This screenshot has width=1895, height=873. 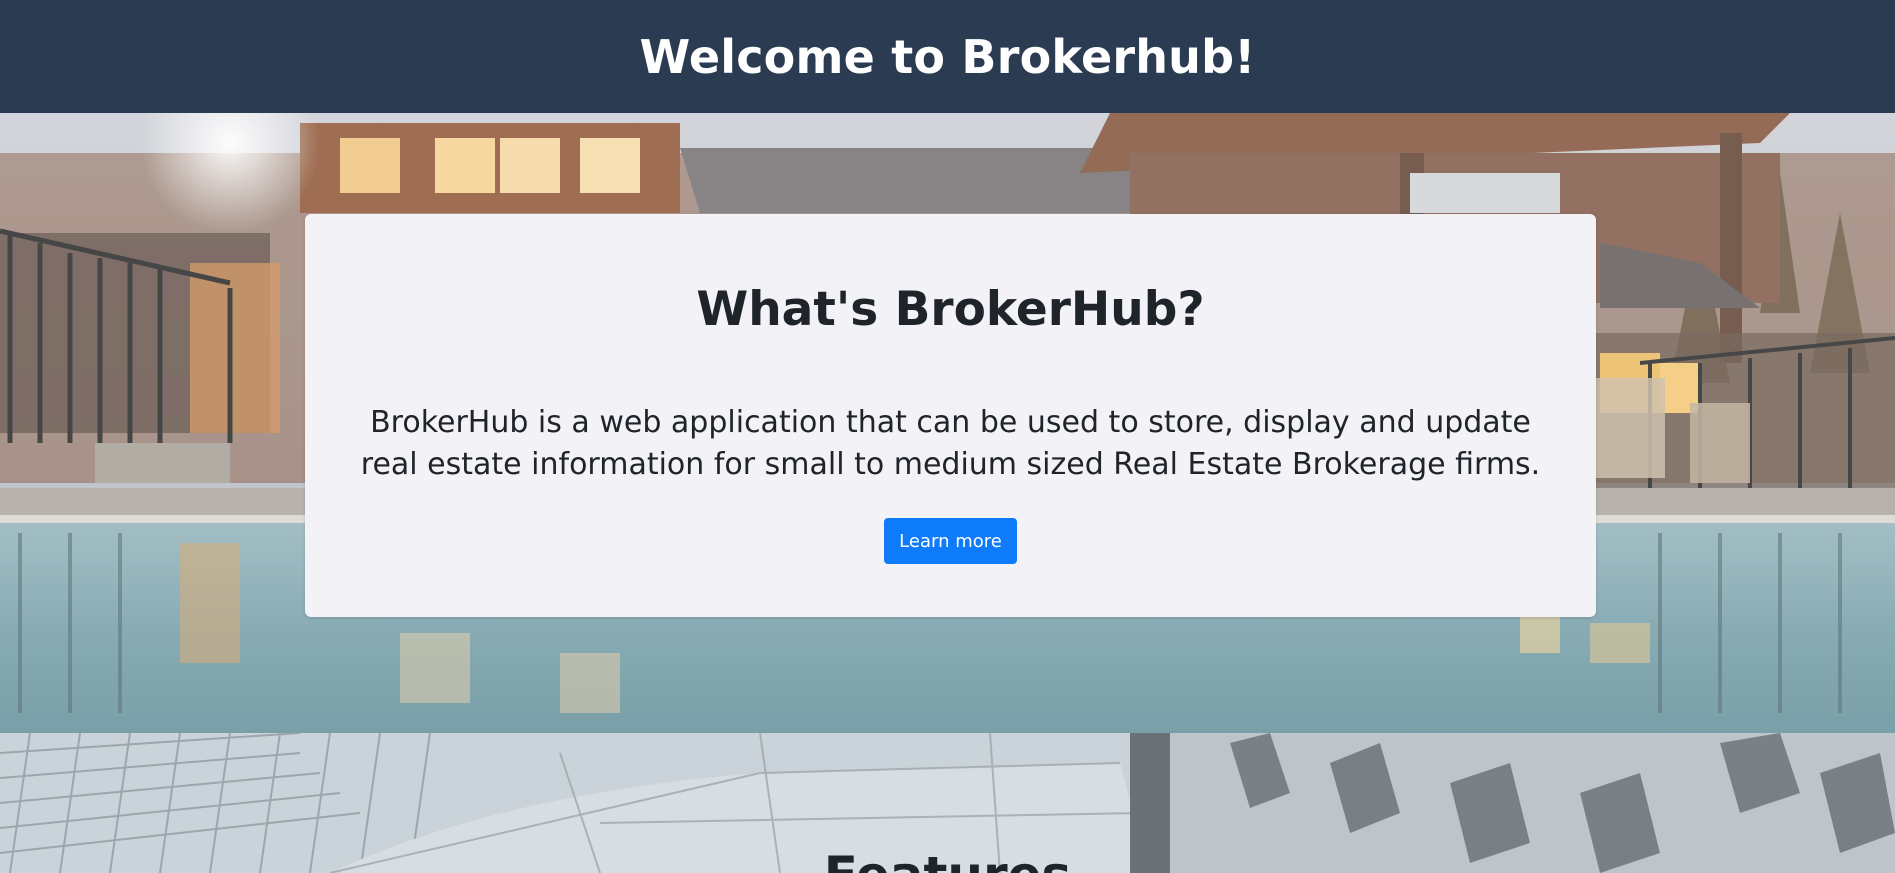 I want to click on card-heading: What's BrokerHub?, so click(x=950, y=309).